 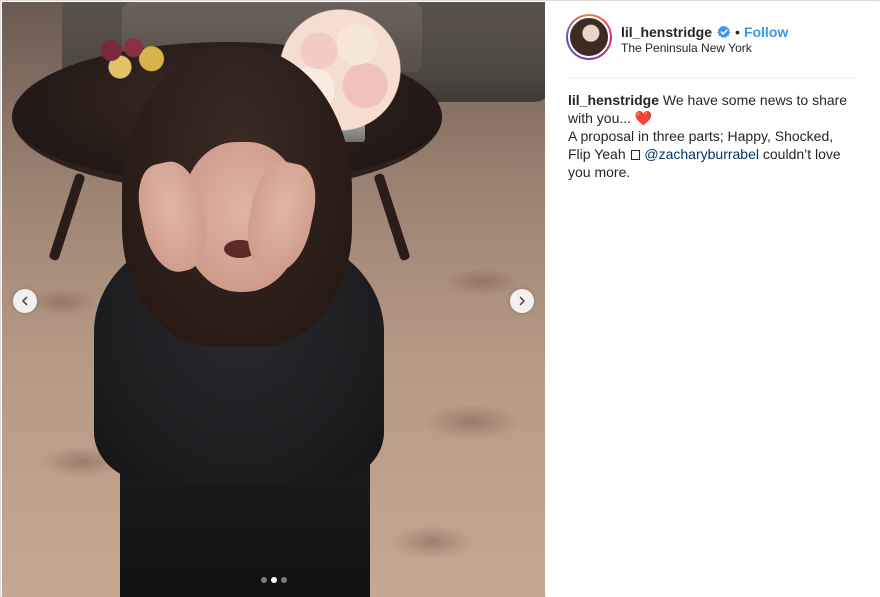 I want to click on carousel-dots, so click(x=273, y=581).